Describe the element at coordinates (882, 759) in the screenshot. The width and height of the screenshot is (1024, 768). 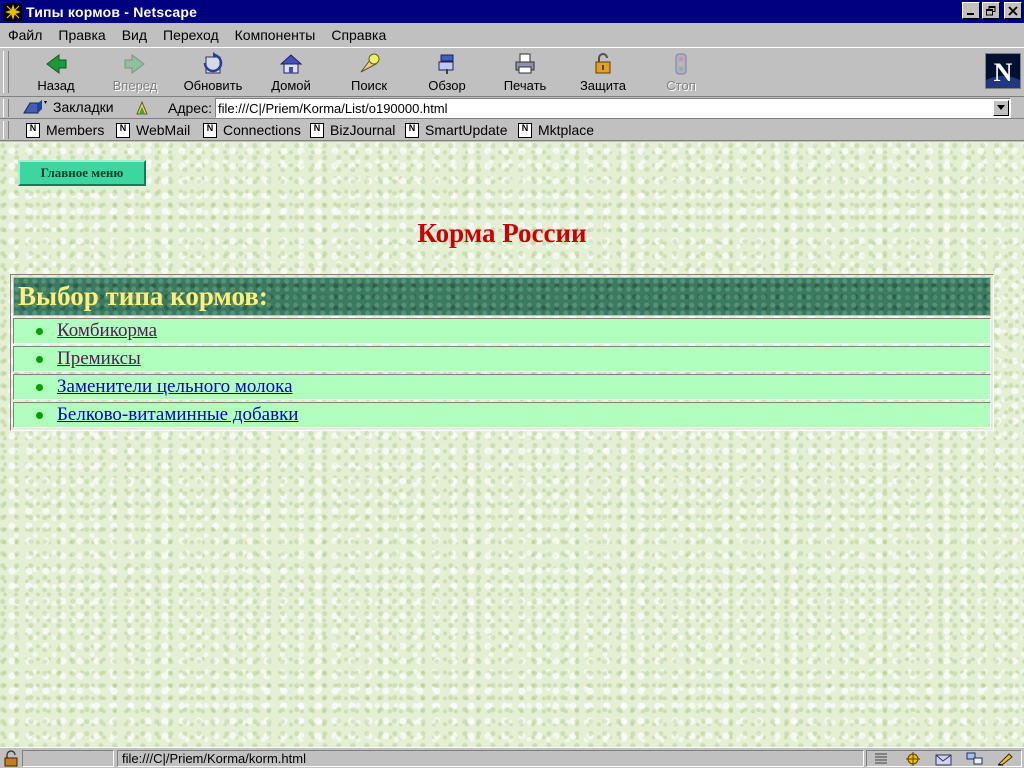
I see `component-grip-icon` at that location.